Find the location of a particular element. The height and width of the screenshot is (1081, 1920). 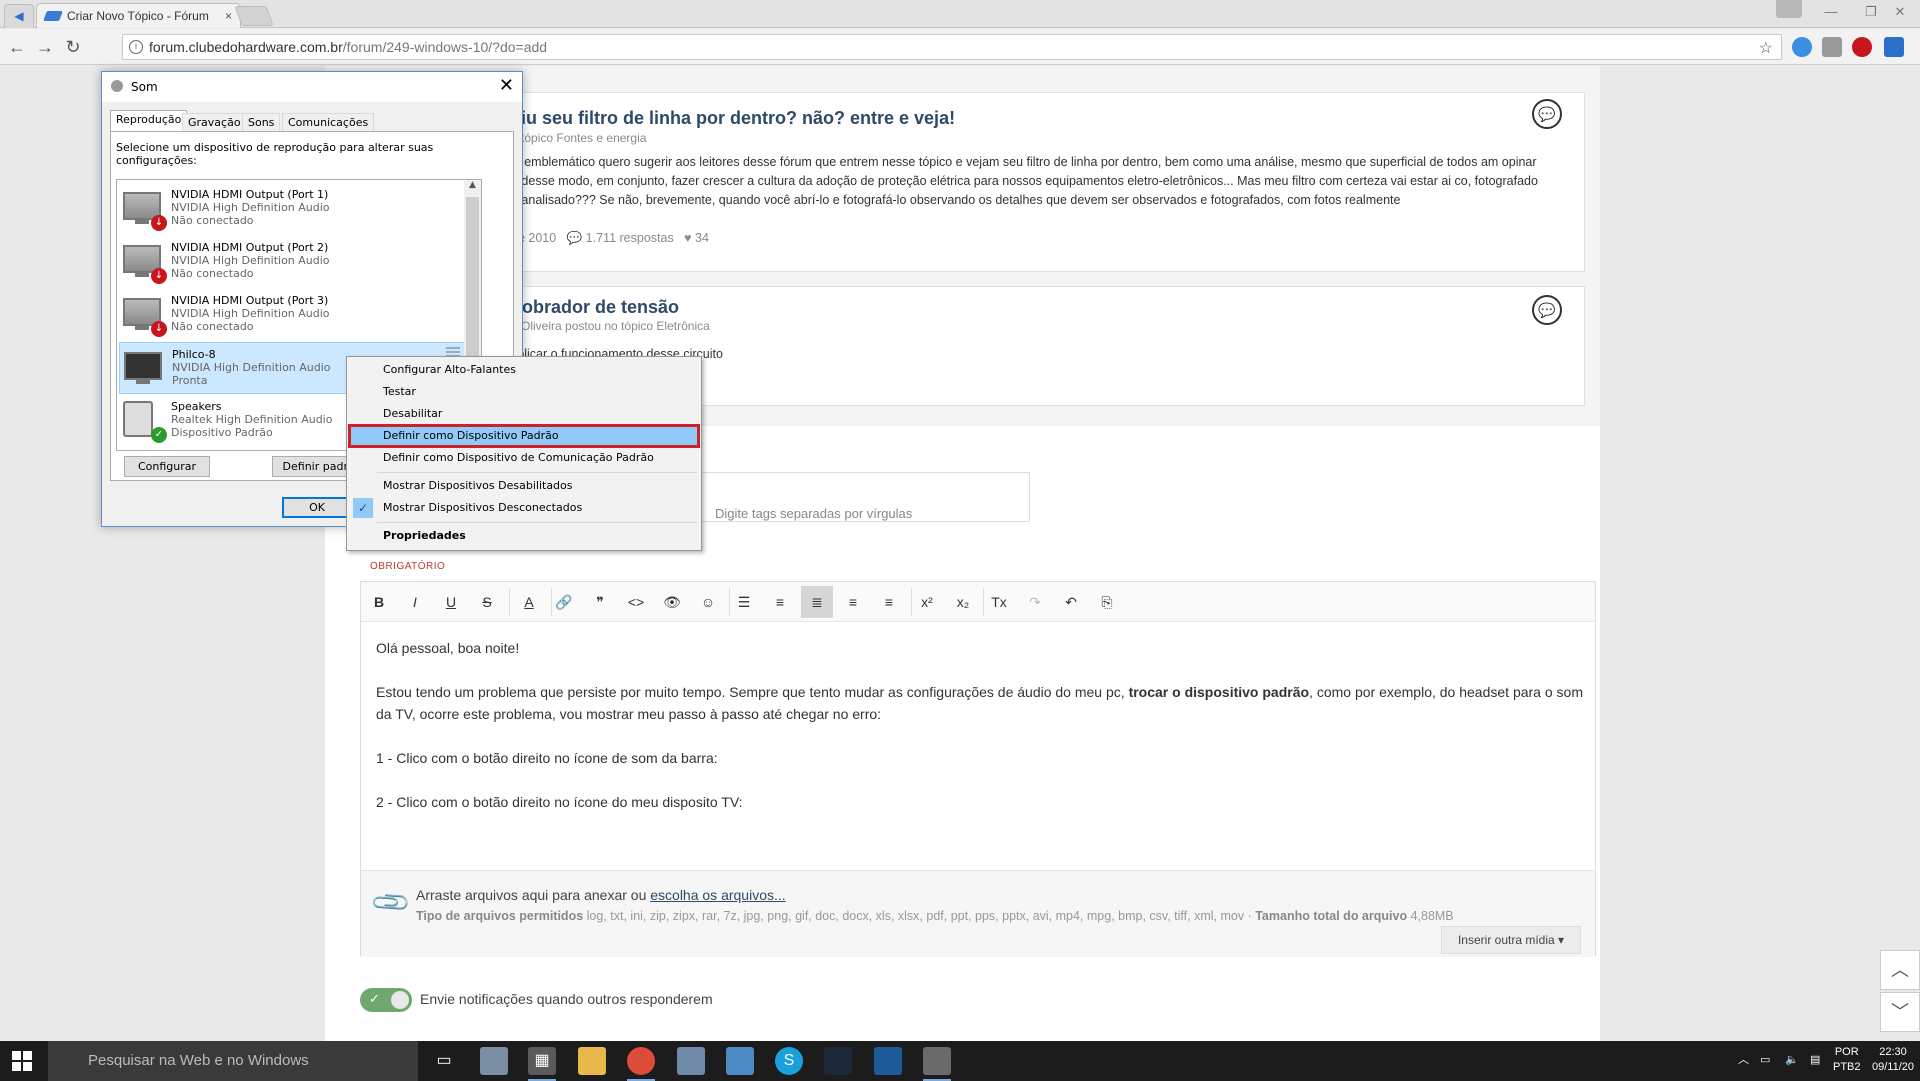

clear-format-icon: Tx is located at coordinates (999, 602).